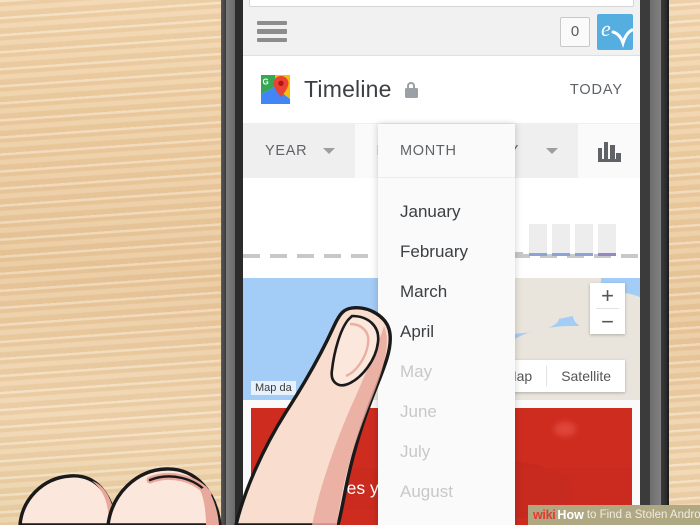  What do you see at coordinates (596, 90) in the screenshot?
I see `today-button: TODAY` at bounding box center [596, 90].